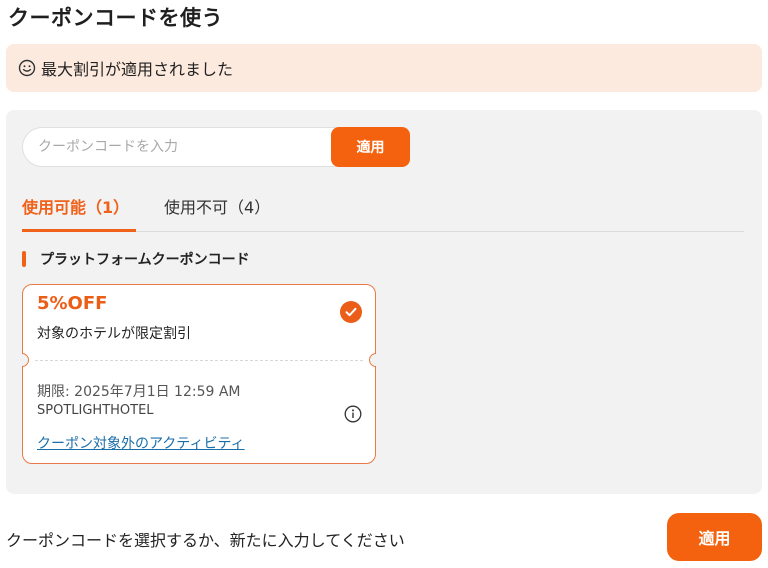  I want to click on info-icon, so click(353, 414).